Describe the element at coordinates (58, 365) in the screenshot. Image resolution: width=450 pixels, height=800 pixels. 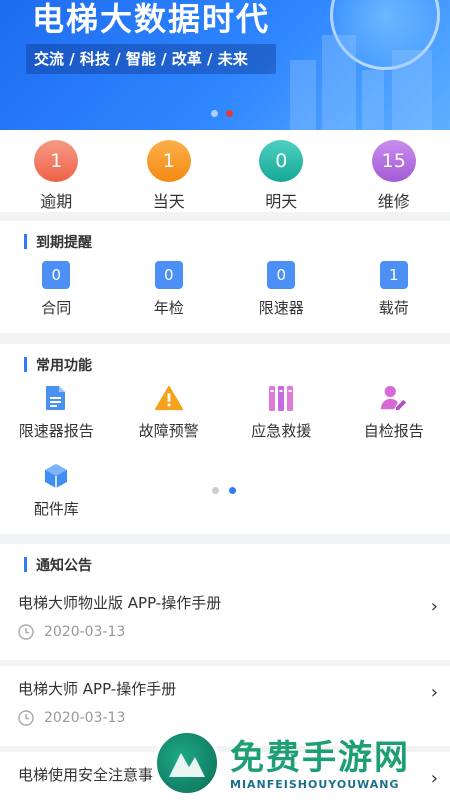
I see `section-title: 常用功能` at that location.